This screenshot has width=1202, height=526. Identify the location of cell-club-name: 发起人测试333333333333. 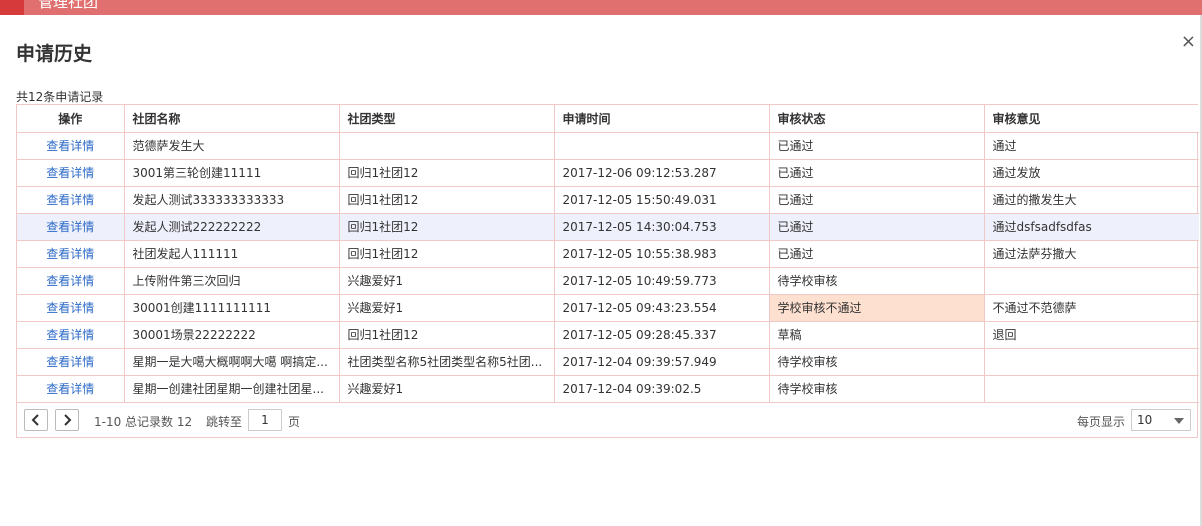
(208, 200).